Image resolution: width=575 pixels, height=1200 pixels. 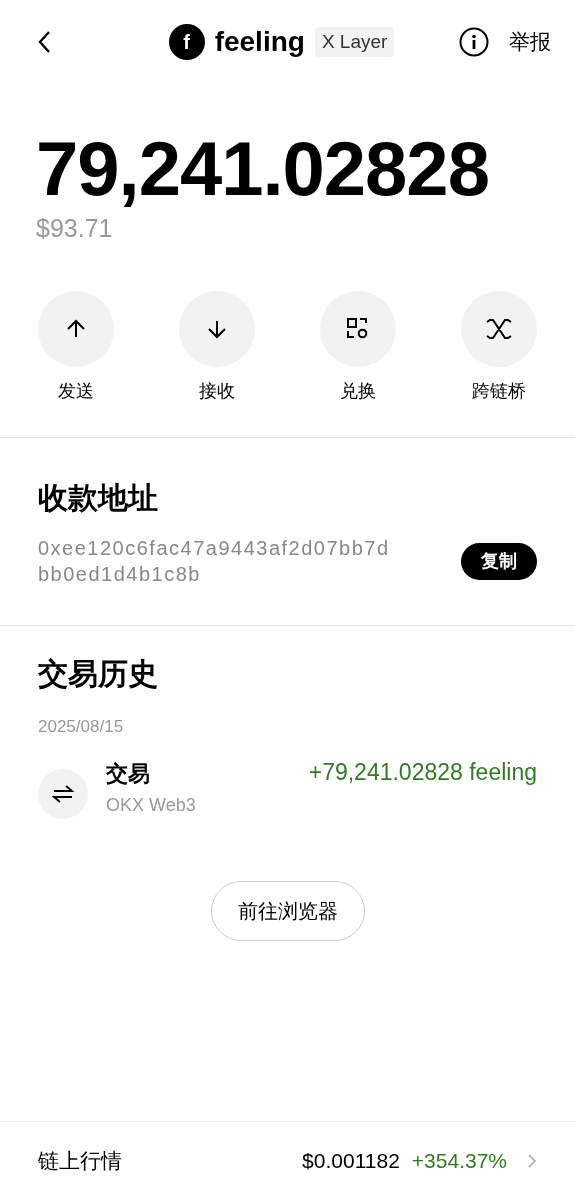 I want to click on transaction-amount: +79,241.02828 feeling, so click(x=422, y=772).